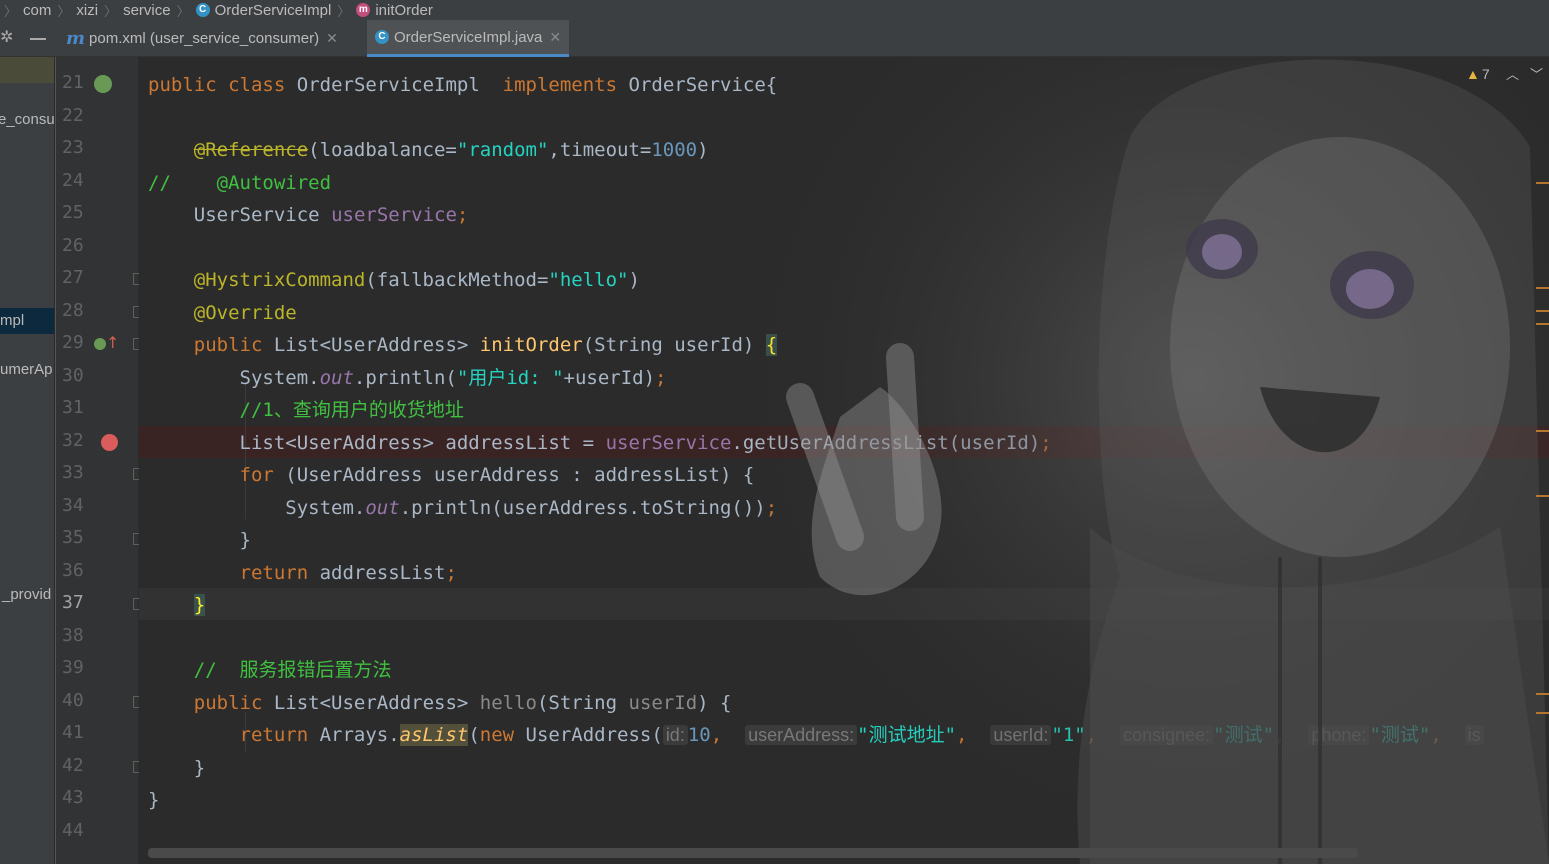 The height and width of the screenshot is (864, 1549). I want to click on line-number: 29, so click(77, 342).